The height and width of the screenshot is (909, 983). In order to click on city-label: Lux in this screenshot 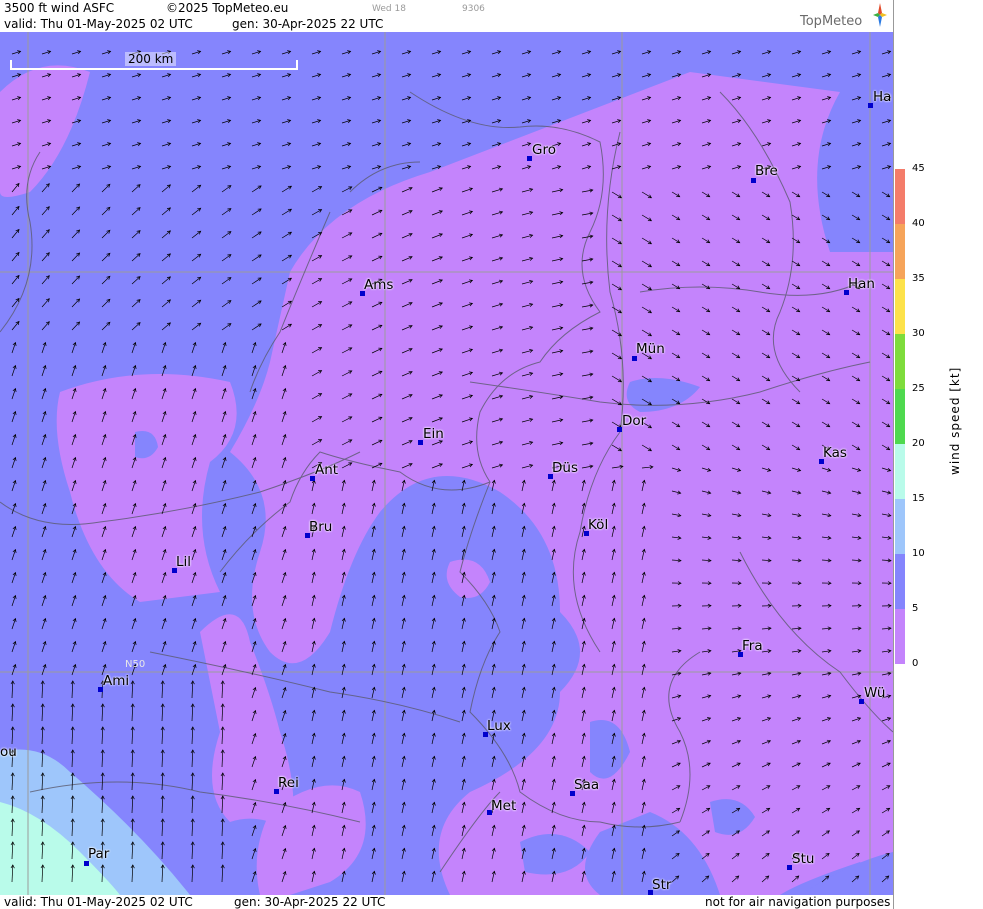, I will do `click(499, 726)`.